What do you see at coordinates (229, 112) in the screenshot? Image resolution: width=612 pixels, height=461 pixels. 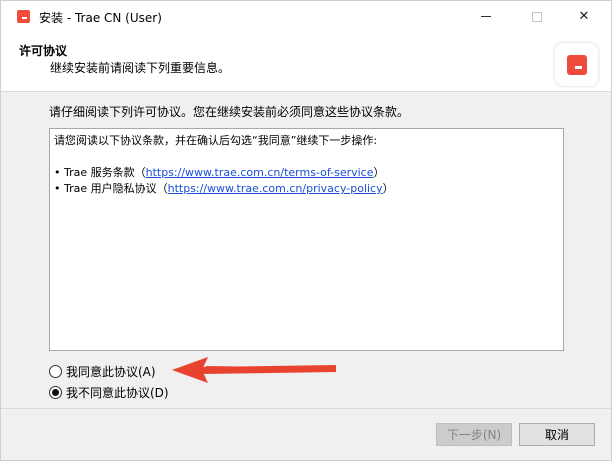 I see `instruction-text: 请仔细阅读下列许可协议。您在继续安装前必须同意这些协议条款。` at bounding box center [229, 112].